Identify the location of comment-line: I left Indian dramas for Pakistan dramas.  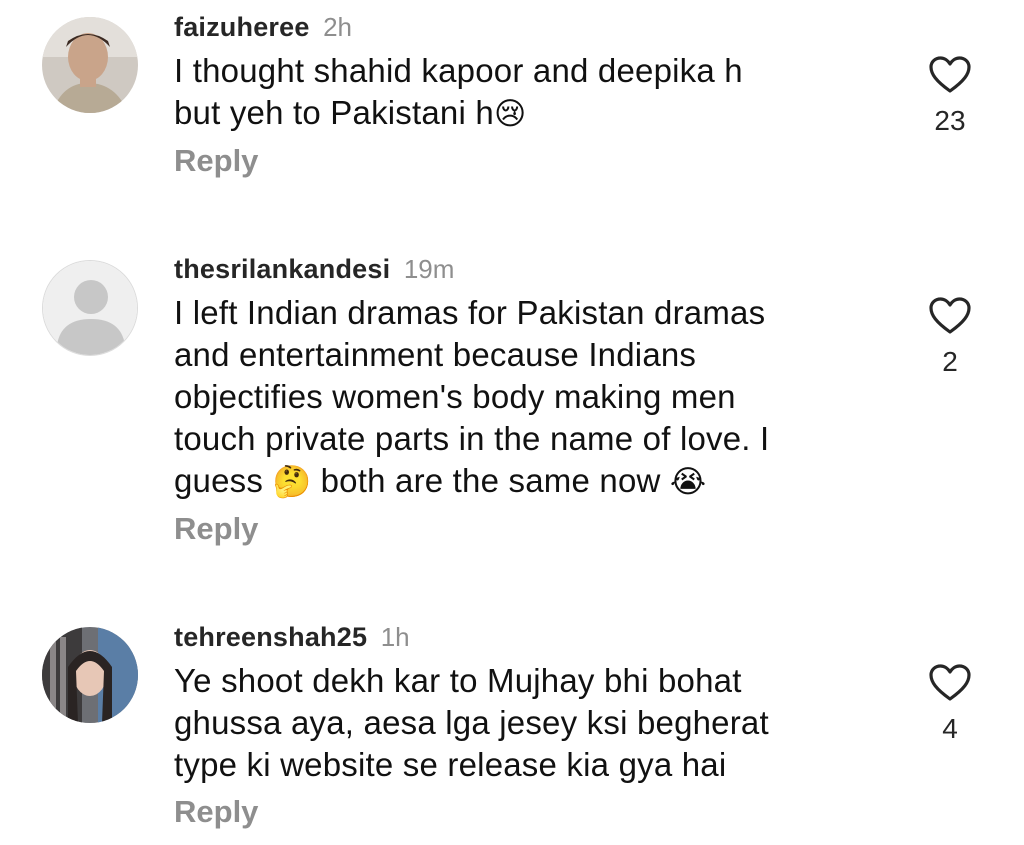
(470, 312).